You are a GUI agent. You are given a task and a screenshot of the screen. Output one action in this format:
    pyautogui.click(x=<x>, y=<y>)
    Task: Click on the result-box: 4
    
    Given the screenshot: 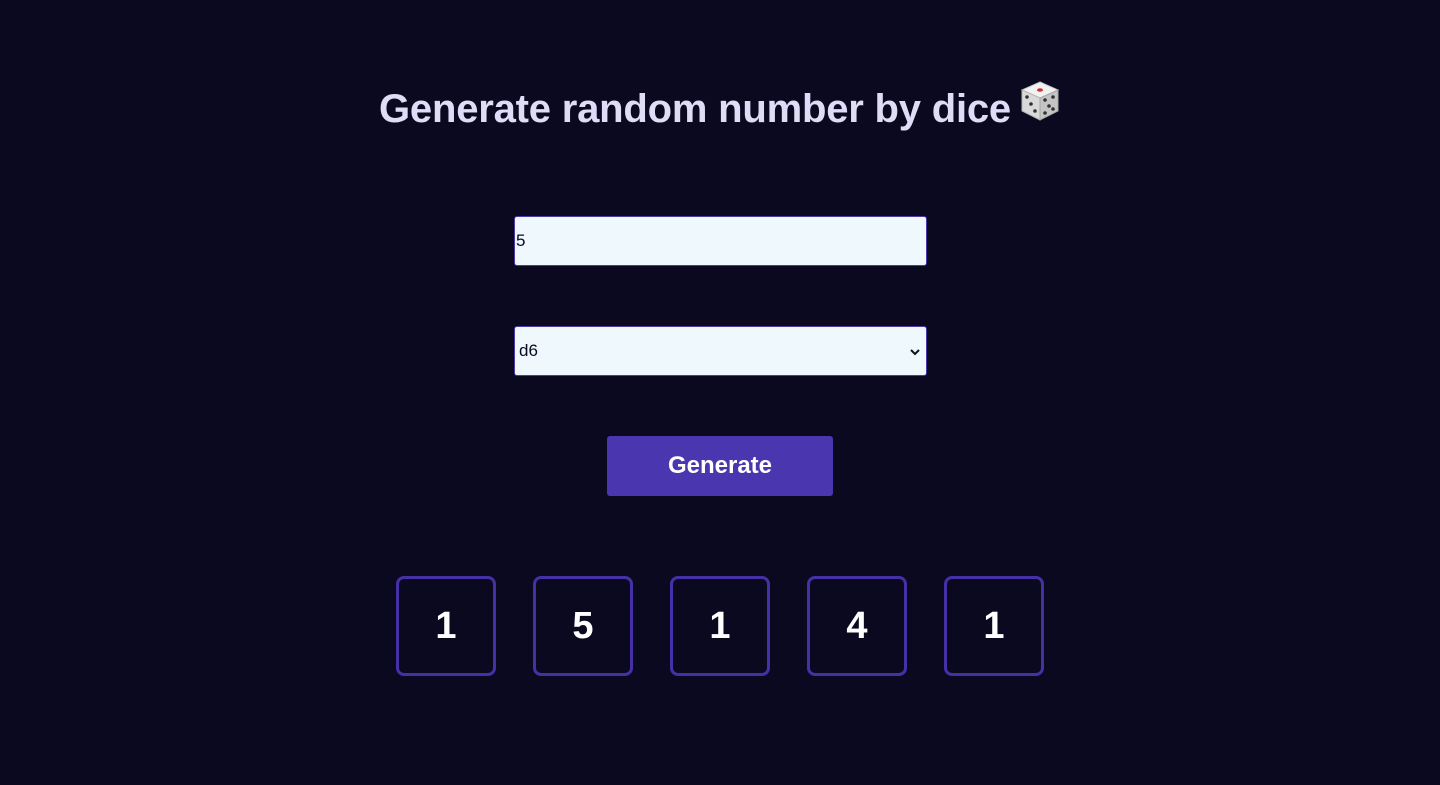 What is the action you would take?
    pyautogui.click(x=857, y=626)
    